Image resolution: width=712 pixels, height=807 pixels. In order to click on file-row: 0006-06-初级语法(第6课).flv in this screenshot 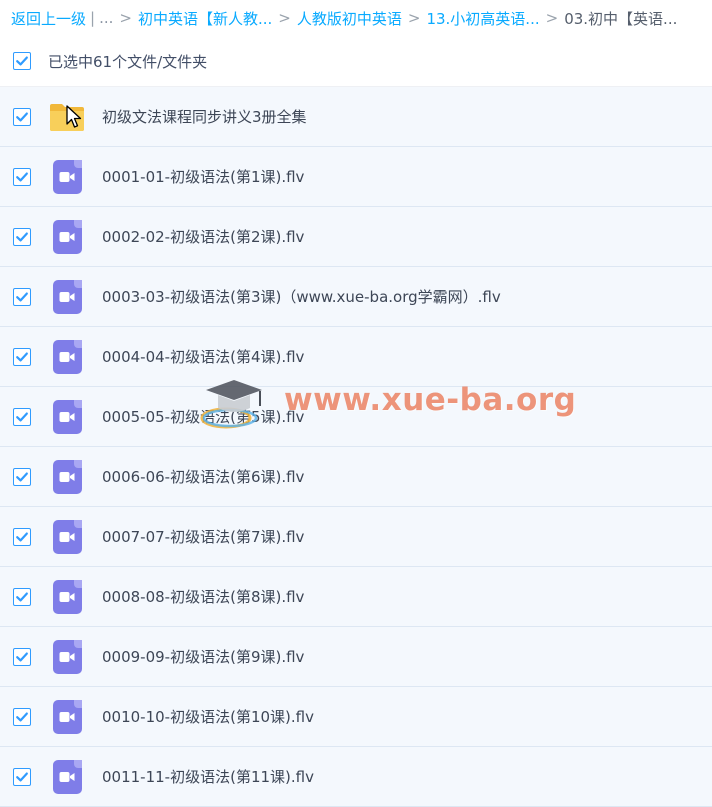, I will do `click(356, 477)`.